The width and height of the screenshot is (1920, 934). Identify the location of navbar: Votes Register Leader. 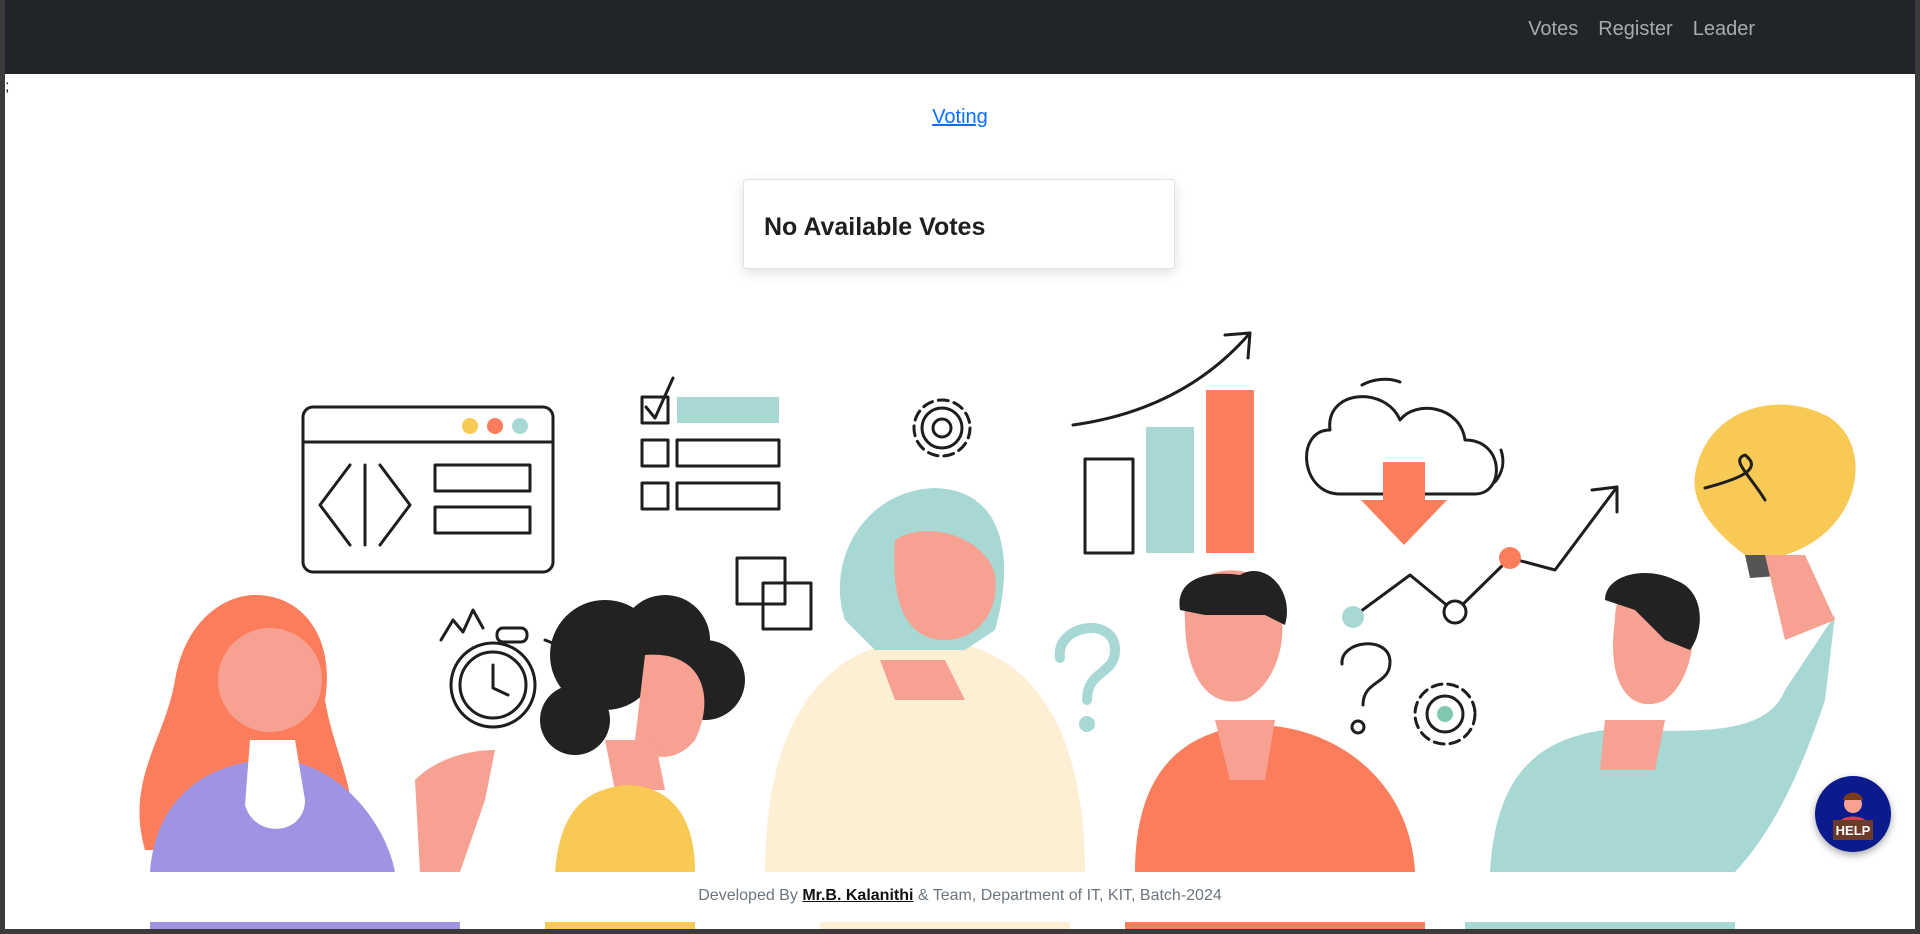
(960, 37).